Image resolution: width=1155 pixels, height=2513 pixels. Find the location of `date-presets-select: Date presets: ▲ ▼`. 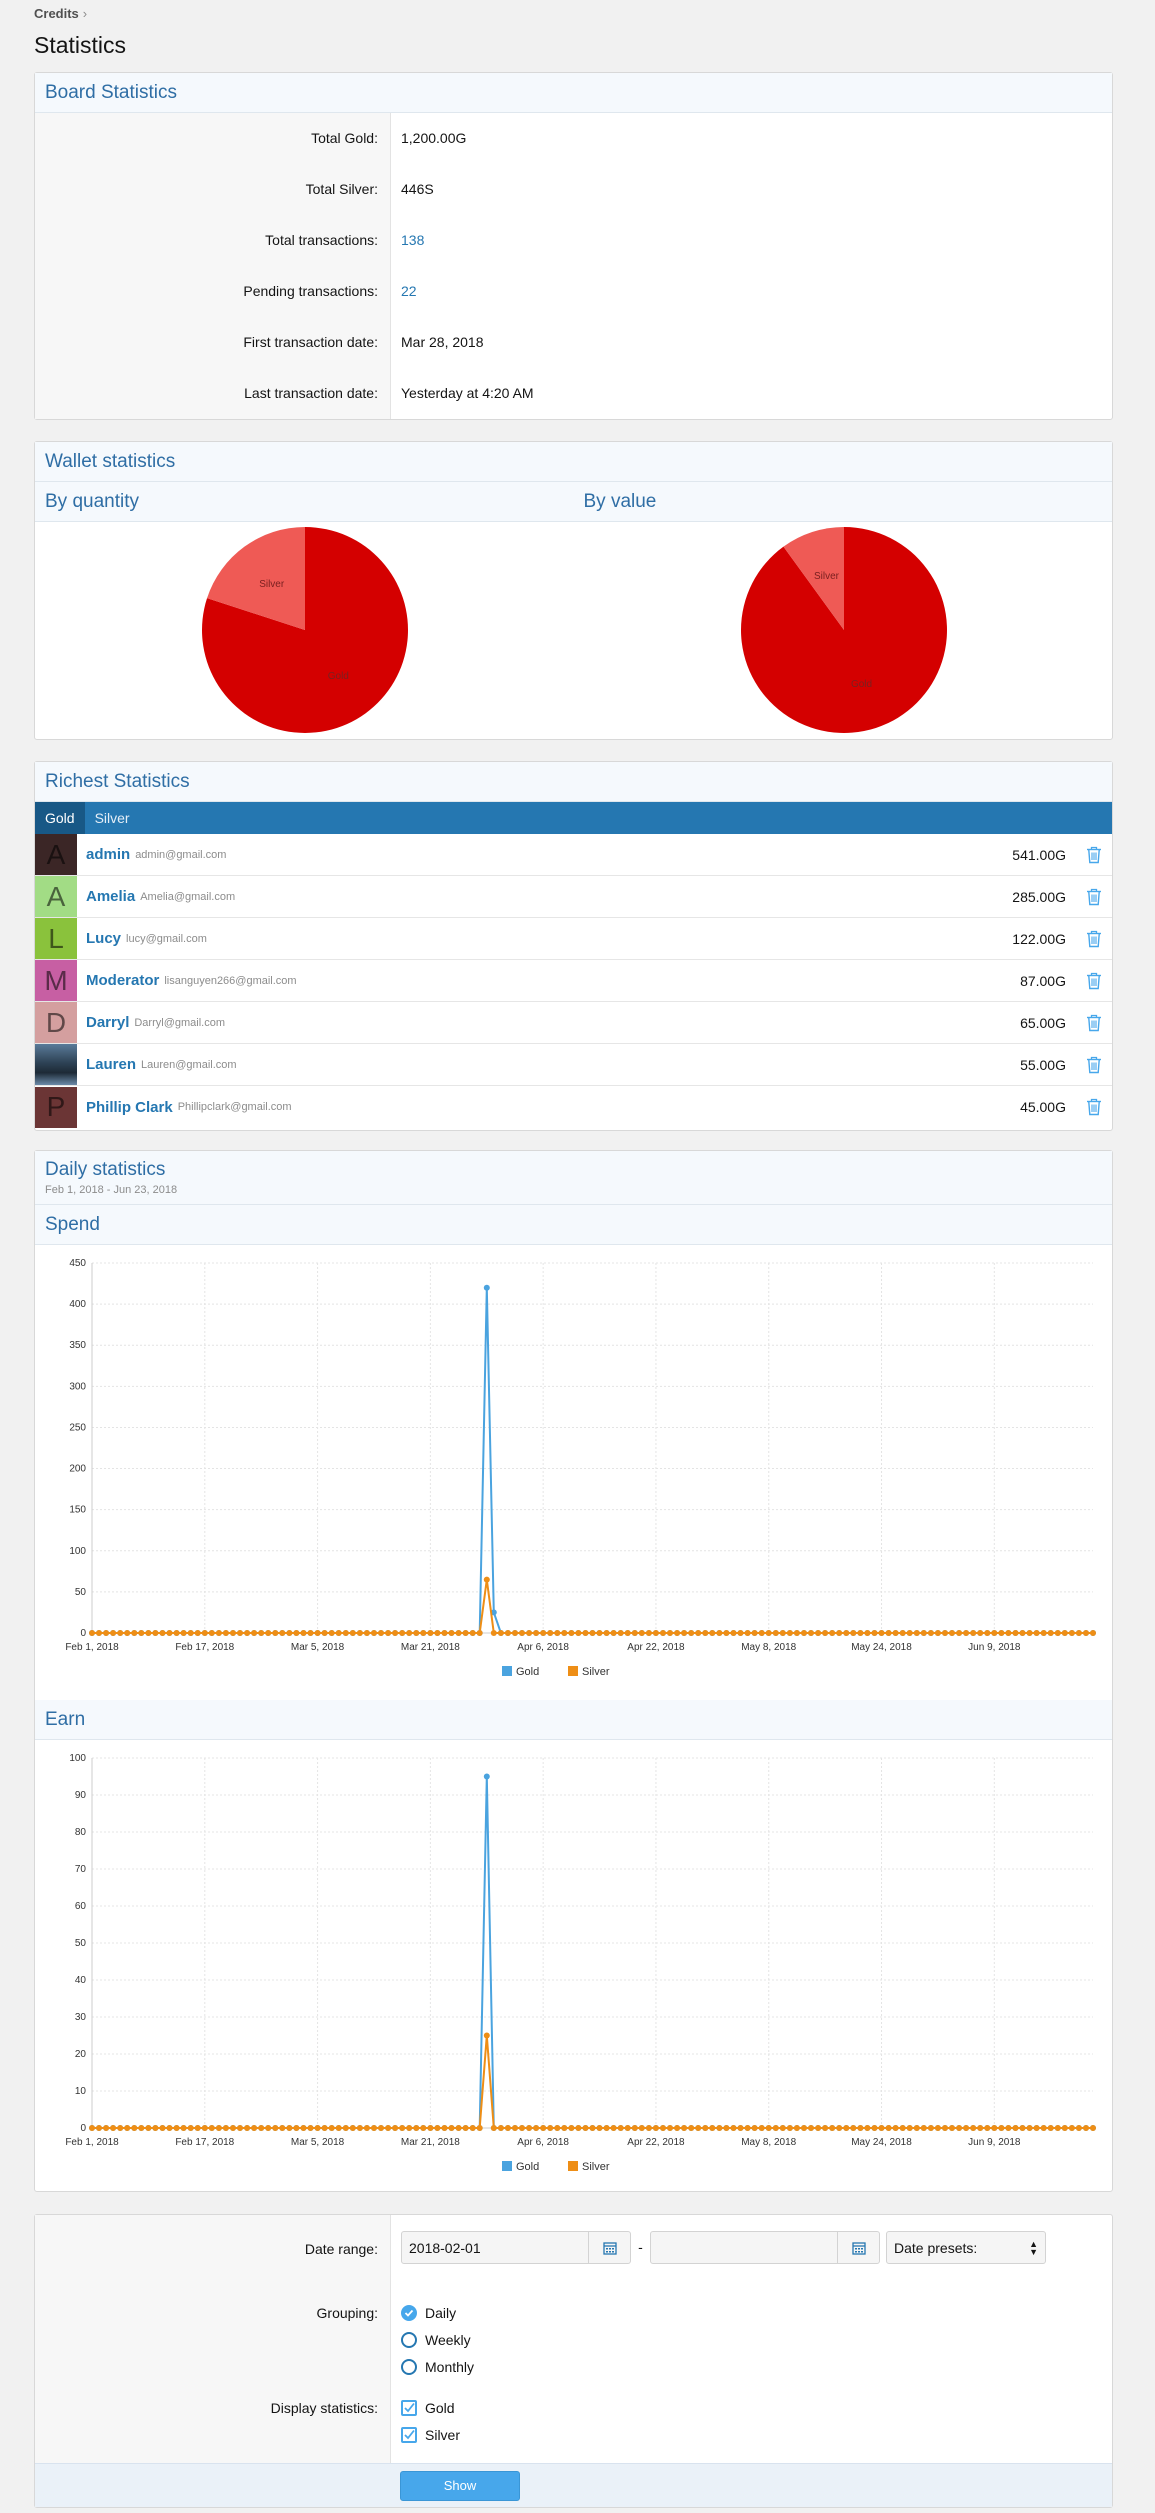

date-presets-select: Date presets: ▲ ▼ is located at coordinates (966, 2247).